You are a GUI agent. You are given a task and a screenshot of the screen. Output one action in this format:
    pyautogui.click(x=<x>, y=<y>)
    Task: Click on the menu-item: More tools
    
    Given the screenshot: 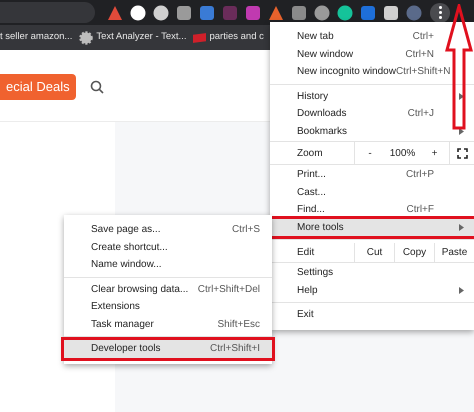 What is the action you would take?
    pyautogui.click(x=372, y=227)
    